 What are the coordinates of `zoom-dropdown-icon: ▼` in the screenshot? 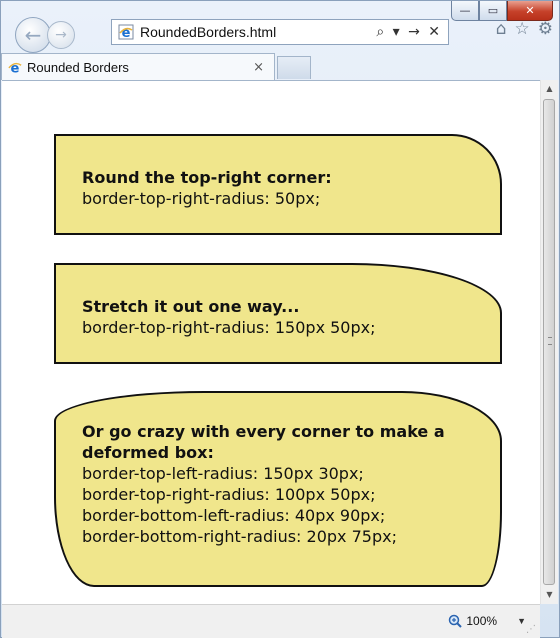 It's located at (521, 621).